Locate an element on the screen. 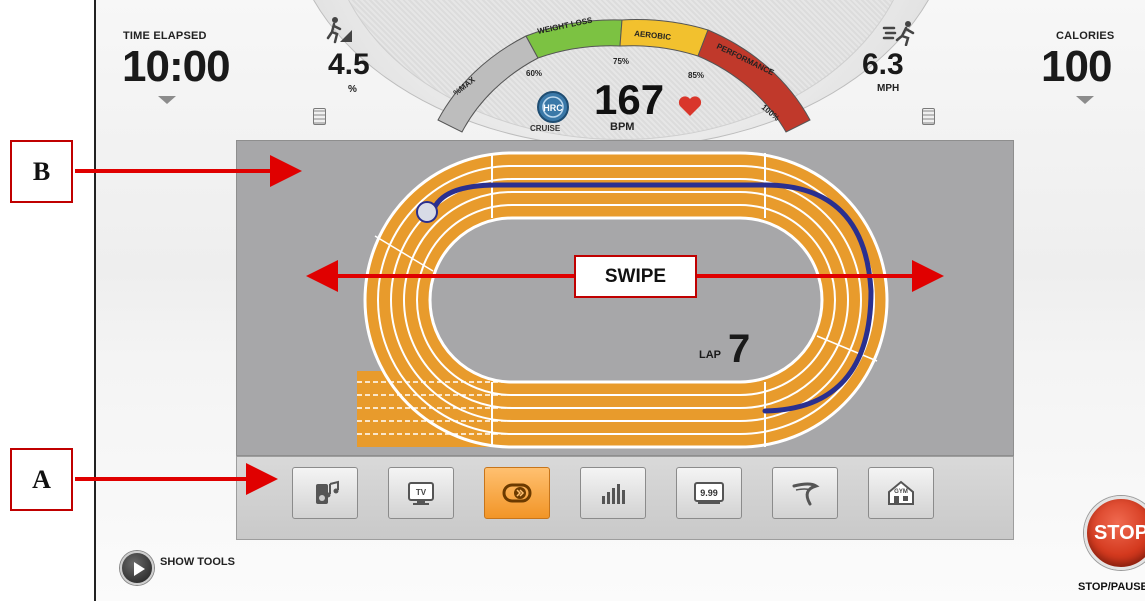 This screenshot has height=601, width=1145. swipe-label: SWIPE is located at coordinates (635, 276).